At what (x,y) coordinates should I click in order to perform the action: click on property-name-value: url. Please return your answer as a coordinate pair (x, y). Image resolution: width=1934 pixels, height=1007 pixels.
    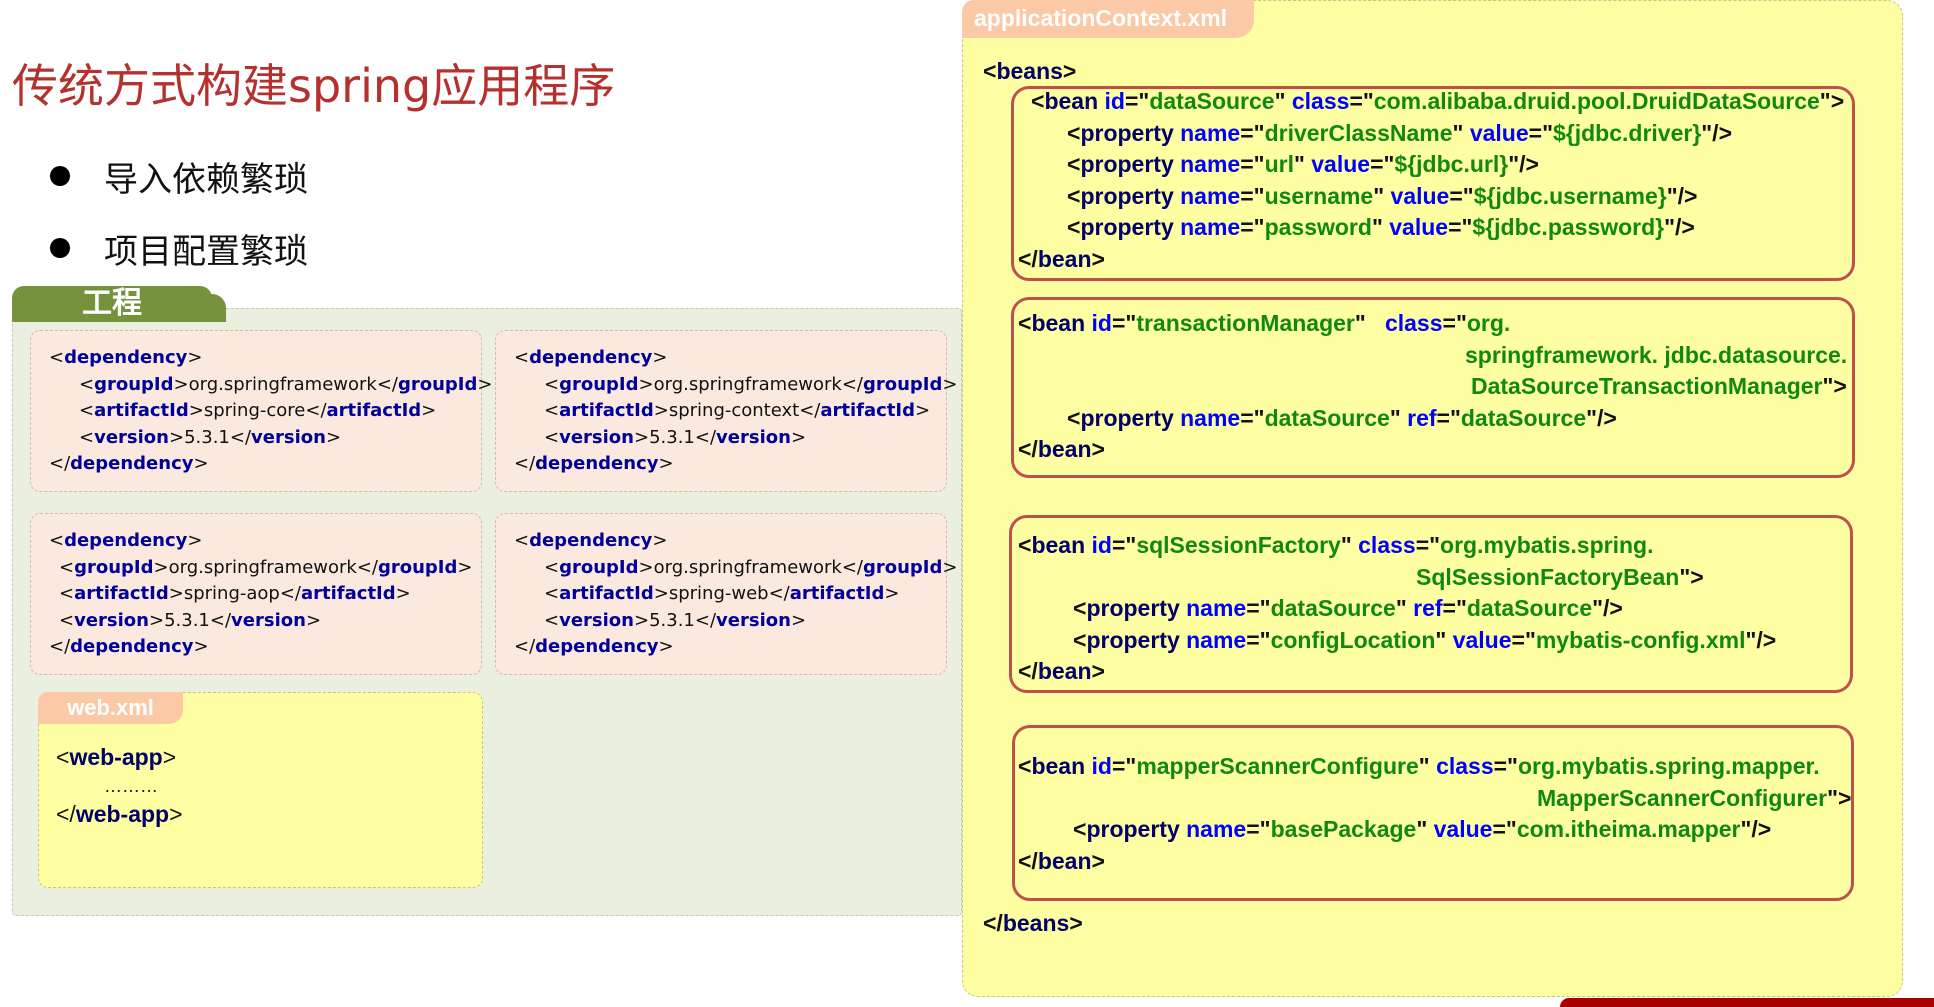
    Looking at the image, I should click on (1279, 164).